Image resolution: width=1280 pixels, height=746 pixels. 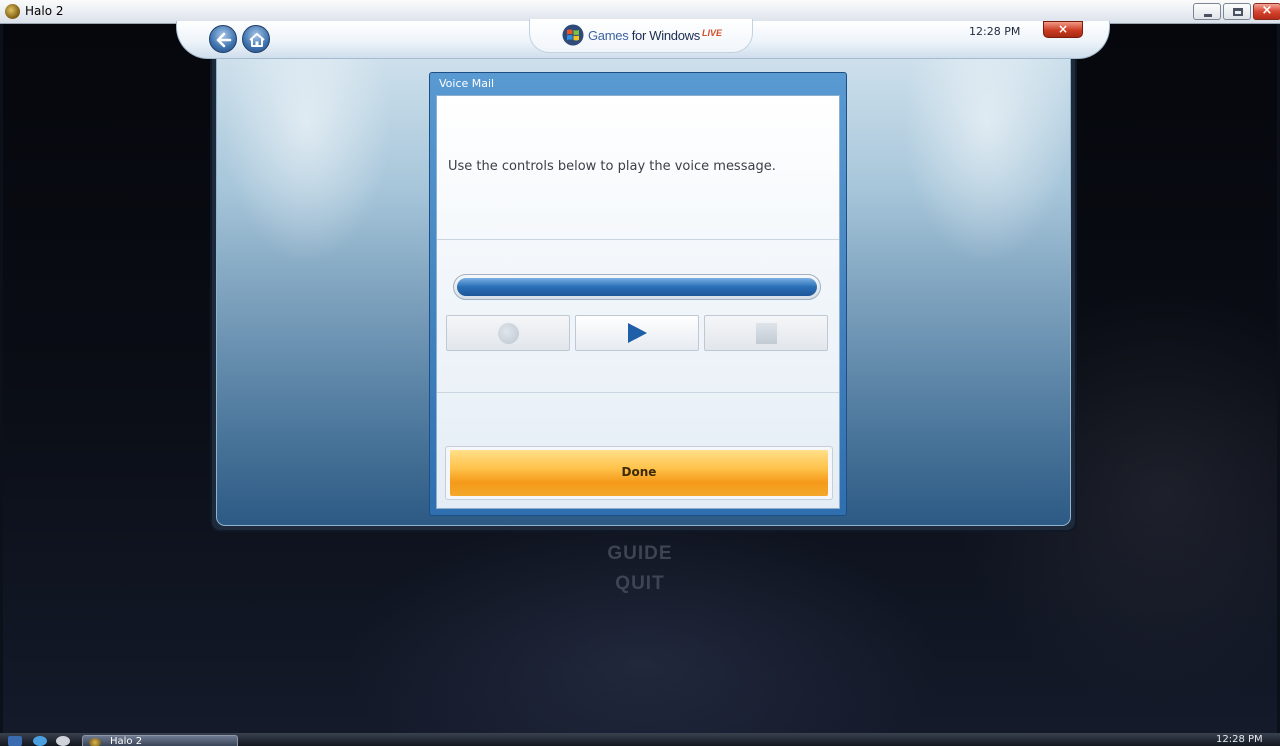 What do you see at coordinates (573, 35) in the screenshot?
I see `windows-orb-icon` at bounding box center [573, 35].